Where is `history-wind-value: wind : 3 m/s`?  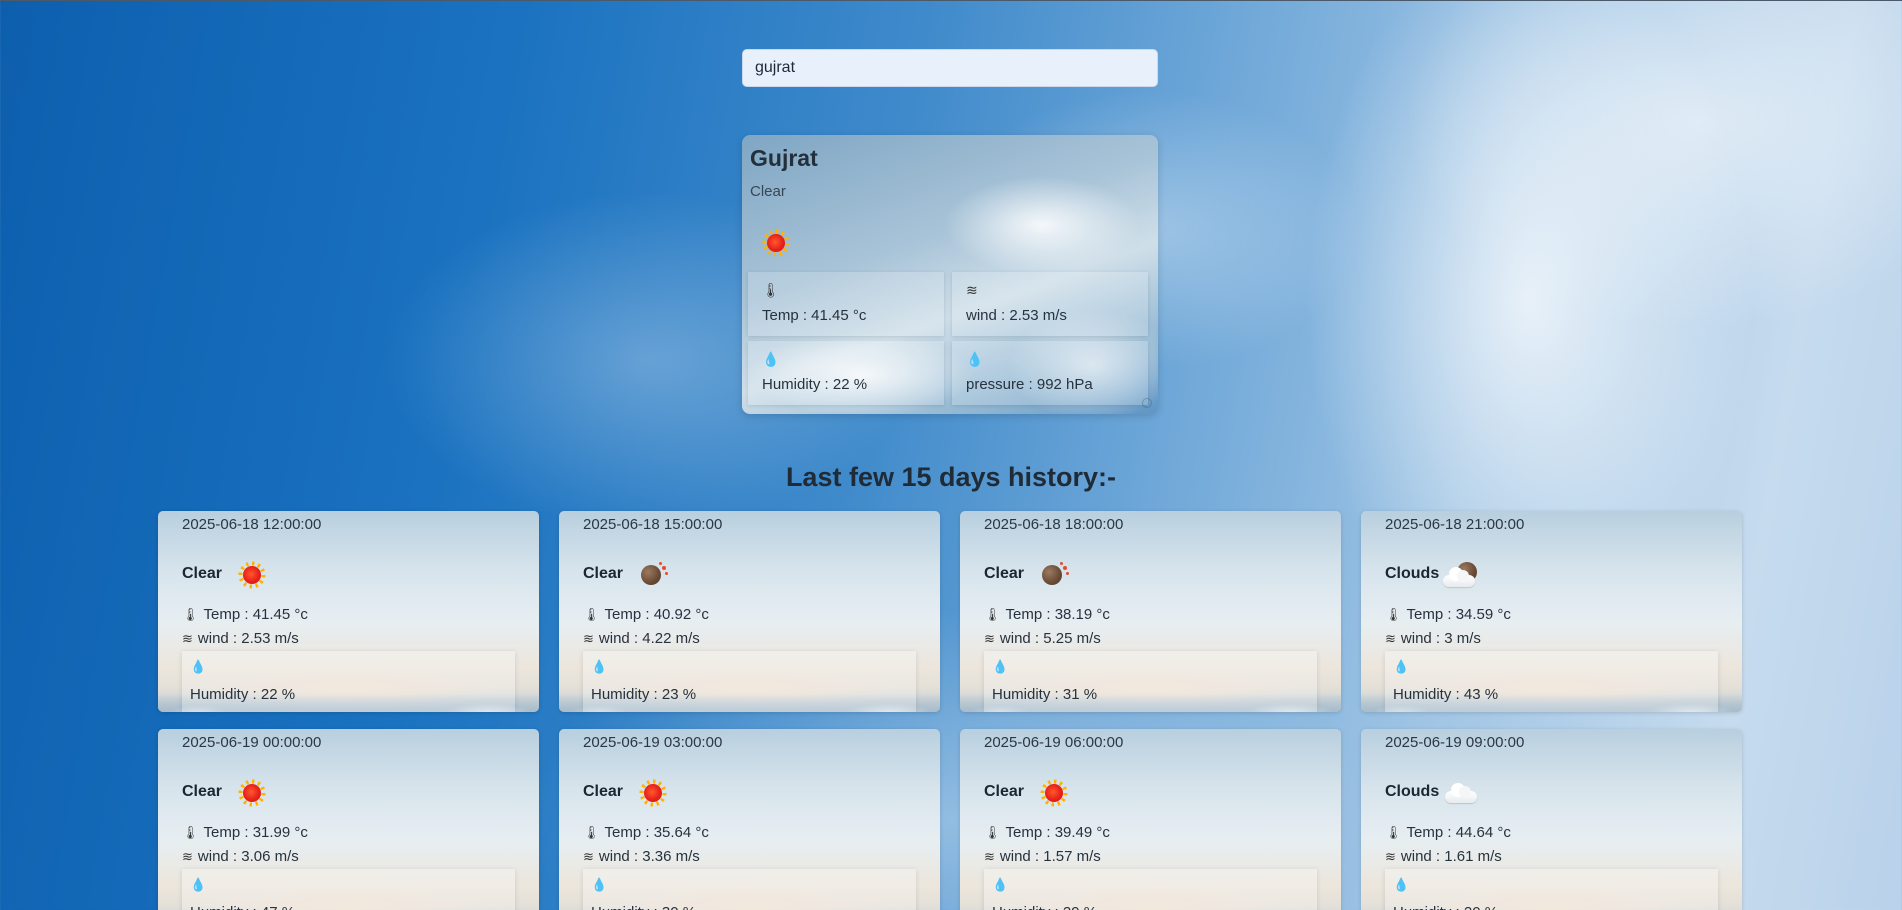 history-wind-value: wind : 3 m/s is located at coordinates (1440, 638).